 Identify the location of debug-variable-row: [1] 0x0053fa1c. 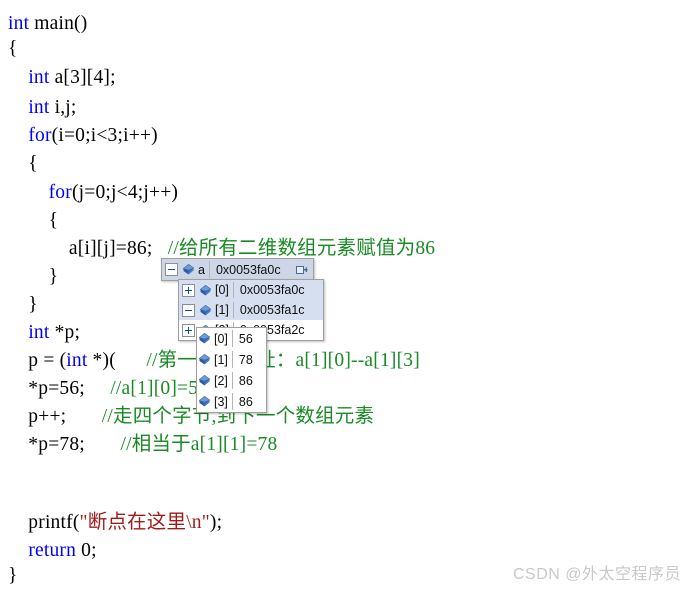
(251, 310).